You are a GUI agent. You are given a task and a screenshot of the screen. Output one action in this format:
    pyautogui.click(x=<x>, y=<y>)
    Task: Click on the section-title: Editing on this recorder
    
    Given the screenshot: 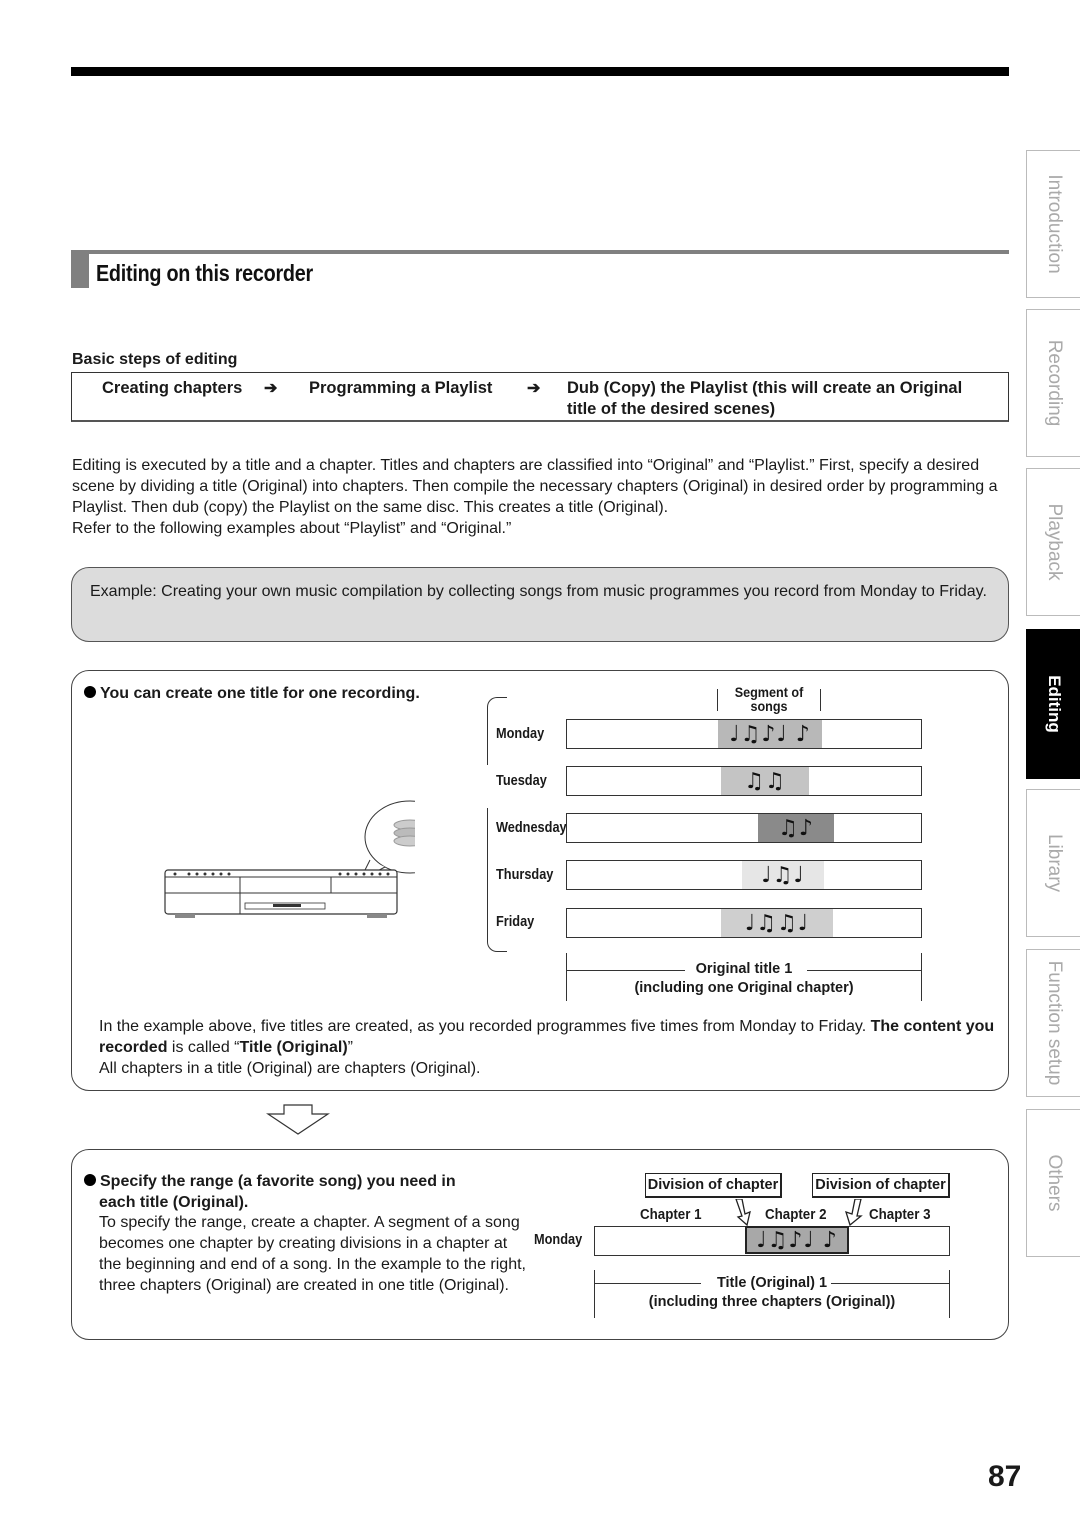 What is the action you would take?
    pyautogui.click(x=204, y=273)
    